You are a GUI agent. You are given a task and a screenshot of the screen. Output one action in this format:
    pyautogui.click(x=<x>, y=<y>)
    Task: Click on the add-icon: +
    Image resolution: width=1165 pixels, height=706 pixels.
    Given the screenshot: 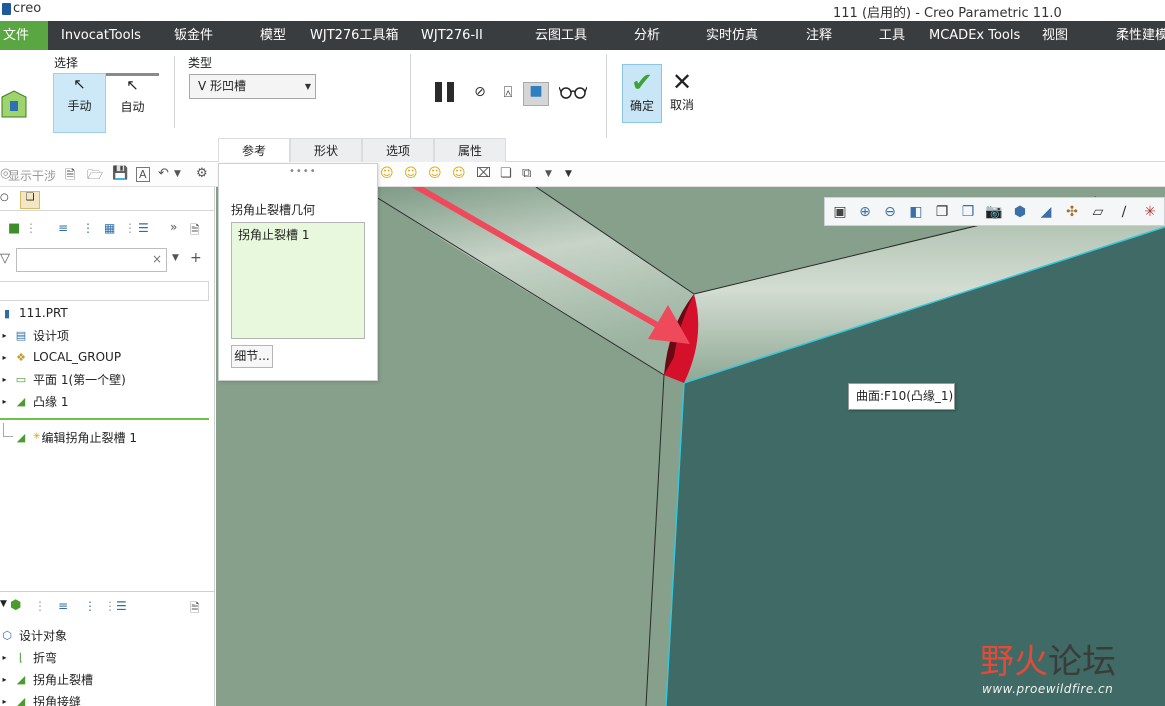 What is the action you would take?
    pyautogui.click(x=196, y=258)
    